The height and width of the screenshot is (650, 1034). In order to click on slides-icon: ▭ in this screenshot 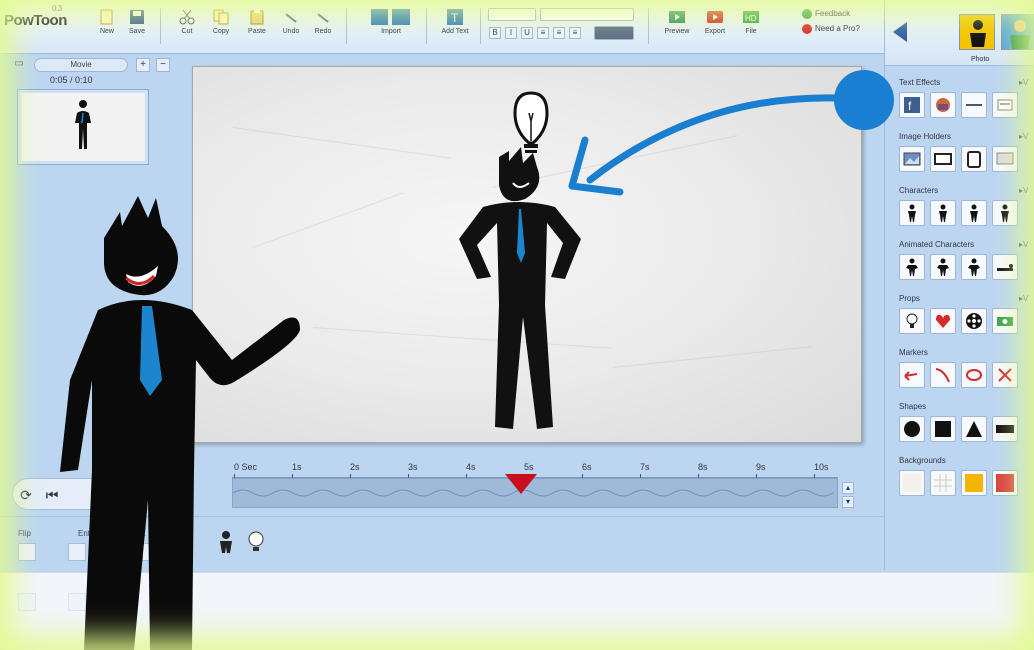, I will do `click(19, 65)`.